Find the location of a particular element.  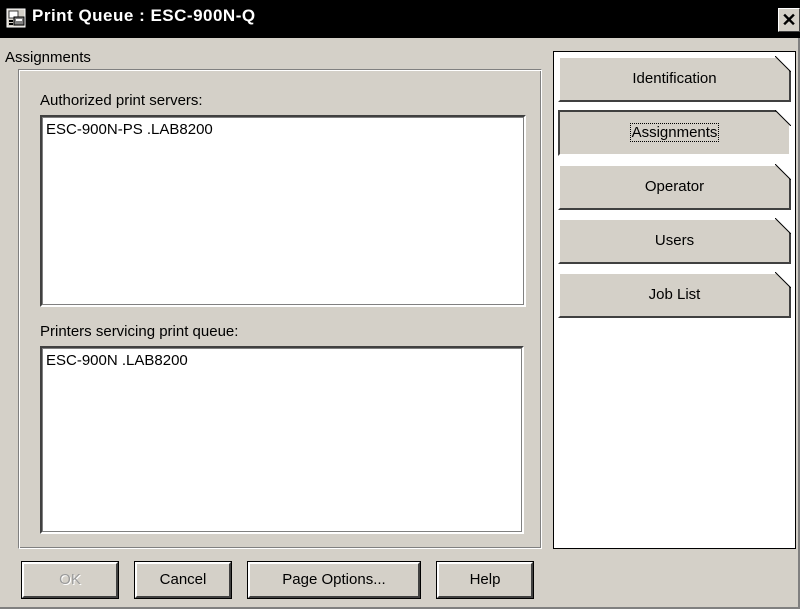

tab-label: Operator is located at coordinates (674, 186).